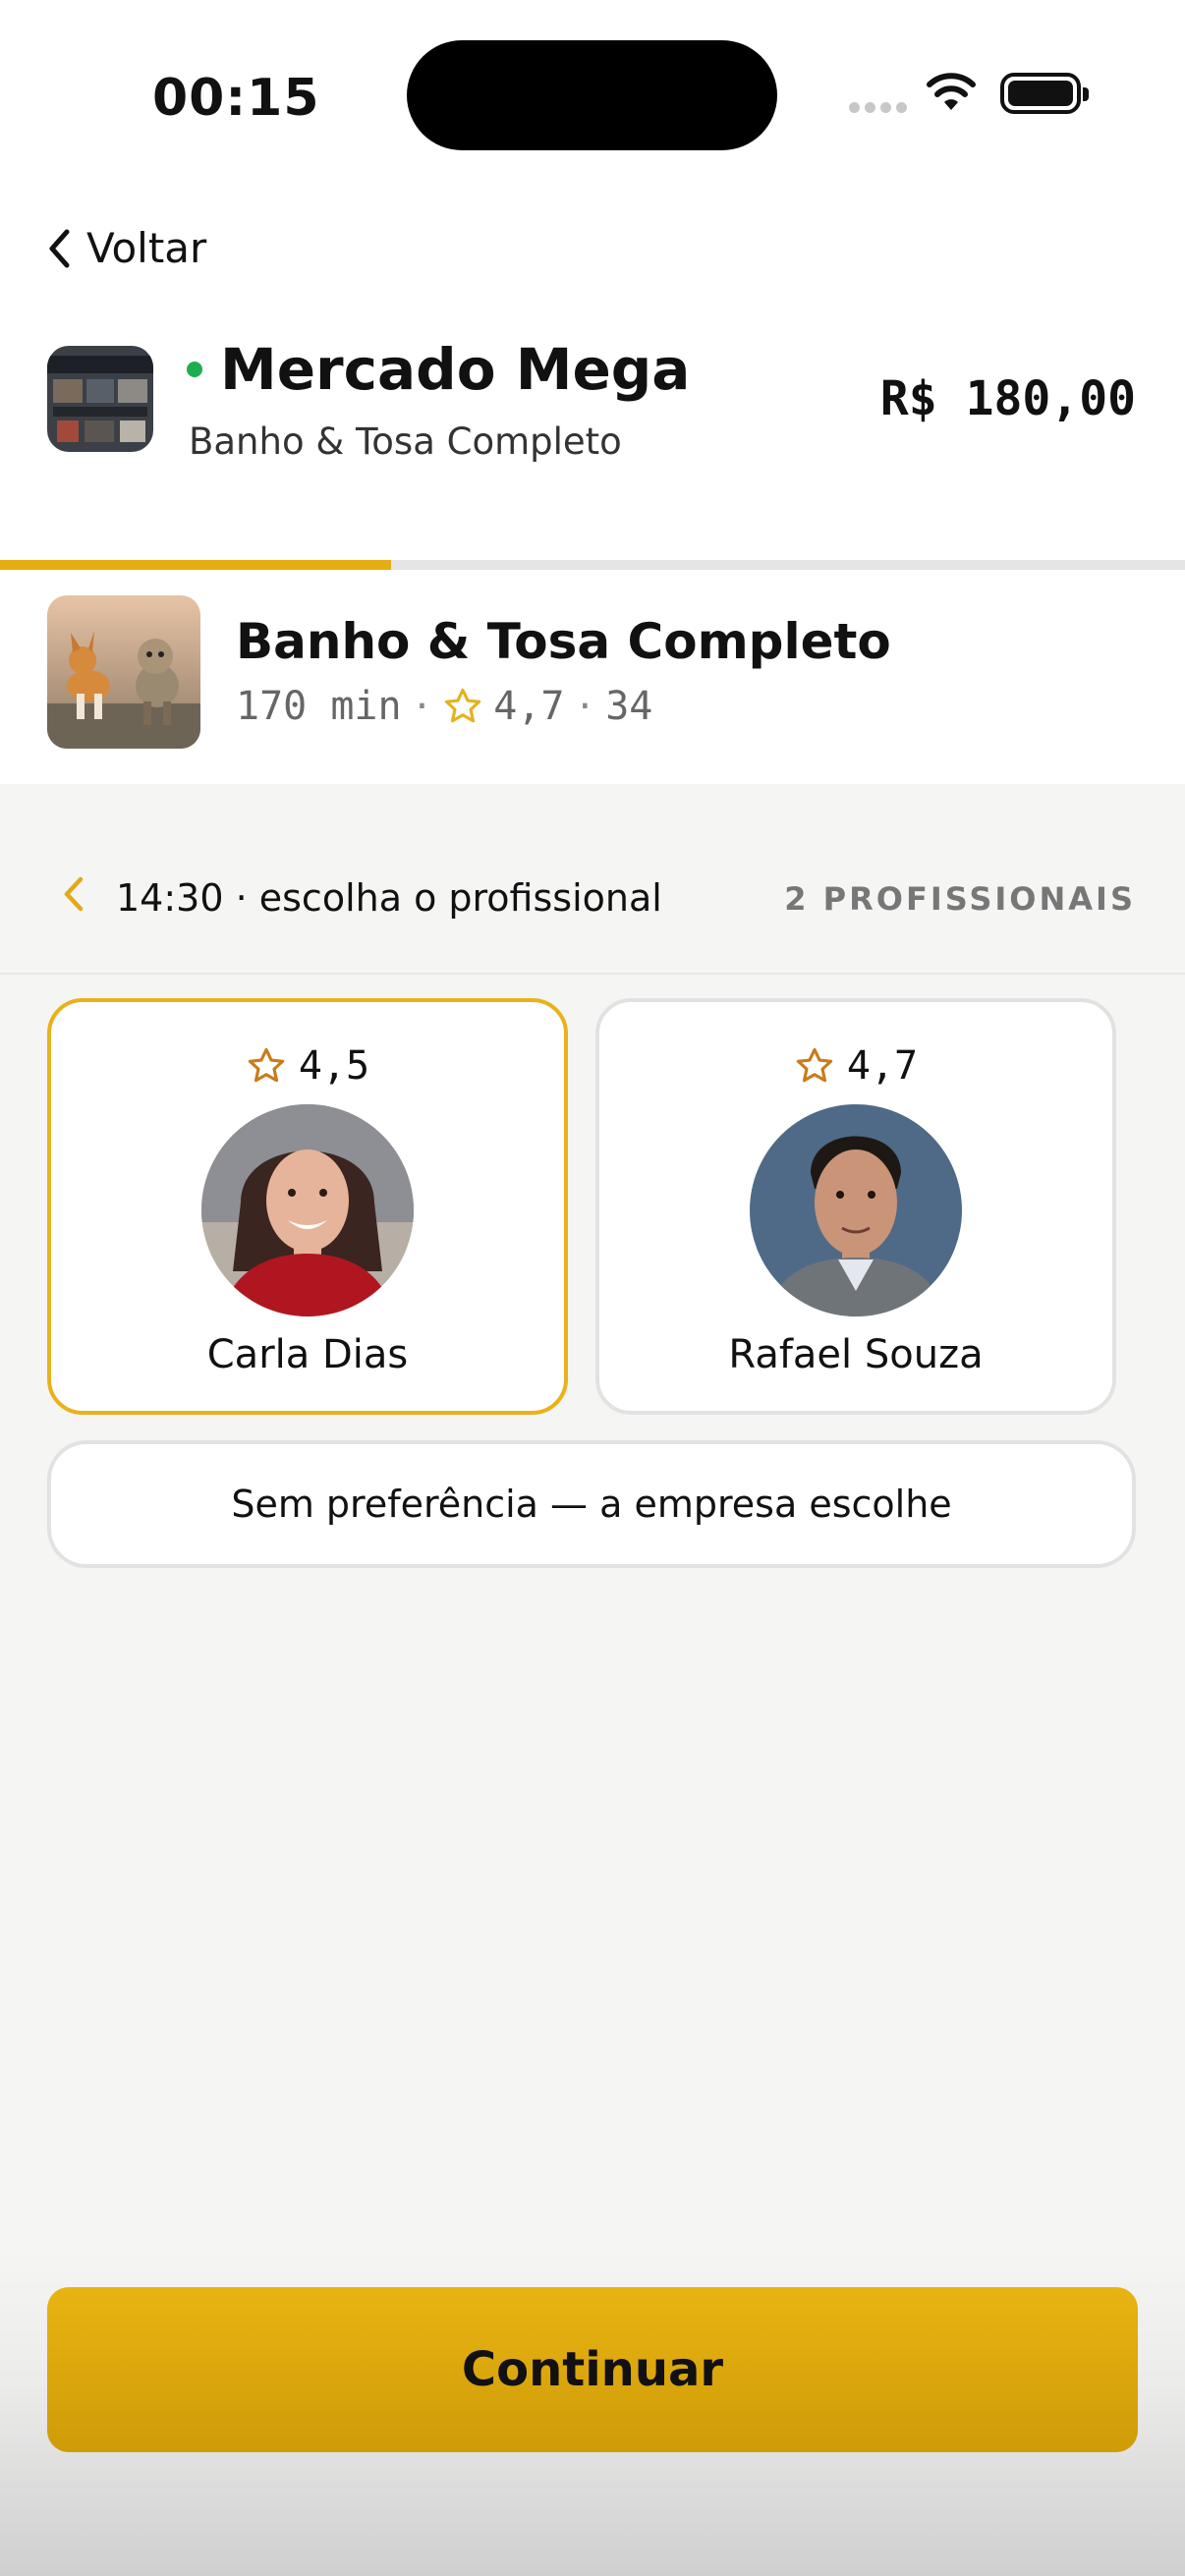  I want to click on store-thumbnail, so click(100, 399).